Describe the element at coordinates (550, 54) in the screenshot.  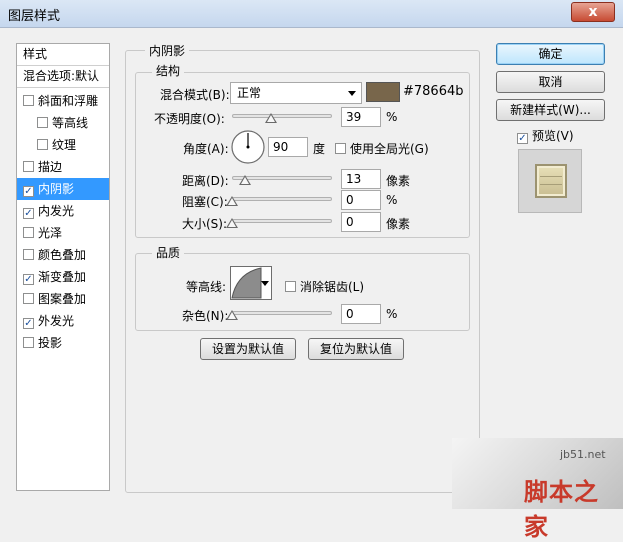
I see `ok-button: 确定` at that location.